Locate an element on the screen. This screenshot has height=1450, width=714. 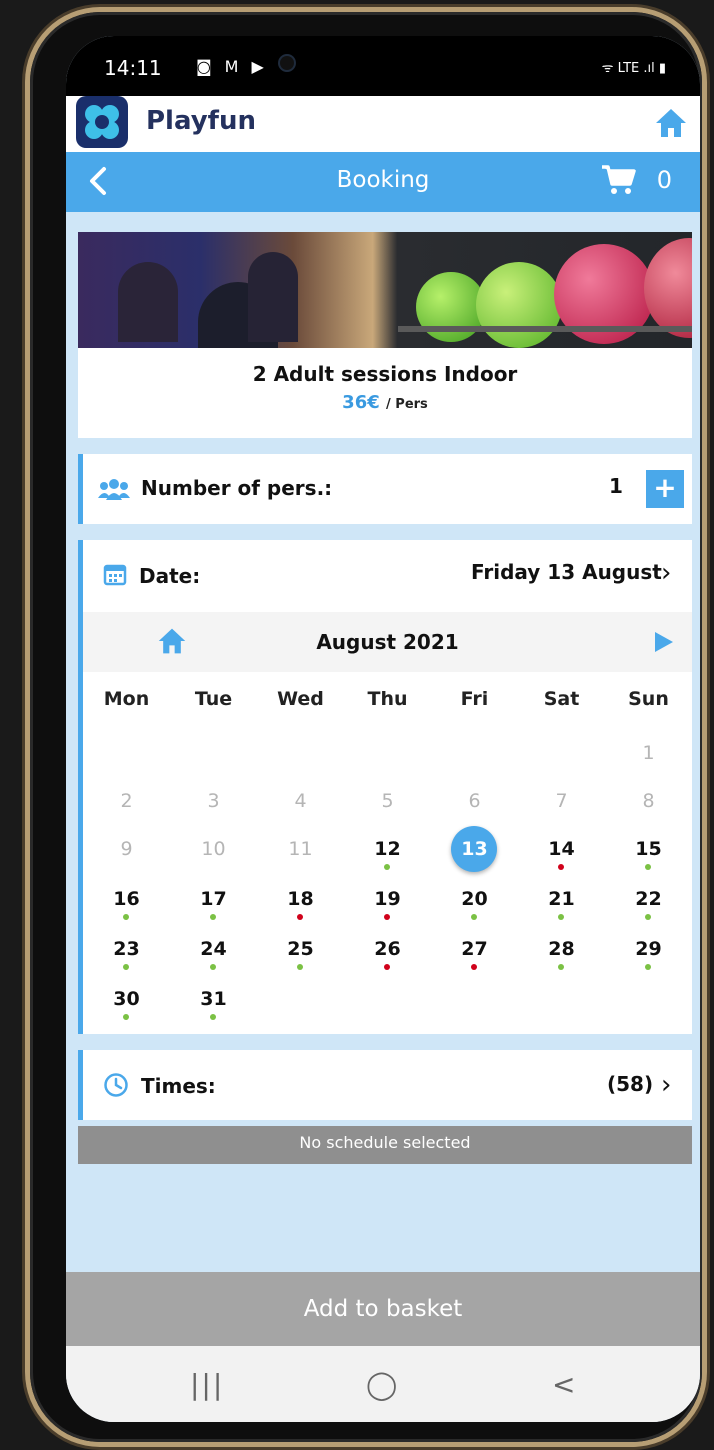
calendar-header: August 2021 is located at coordinates (387, 642).